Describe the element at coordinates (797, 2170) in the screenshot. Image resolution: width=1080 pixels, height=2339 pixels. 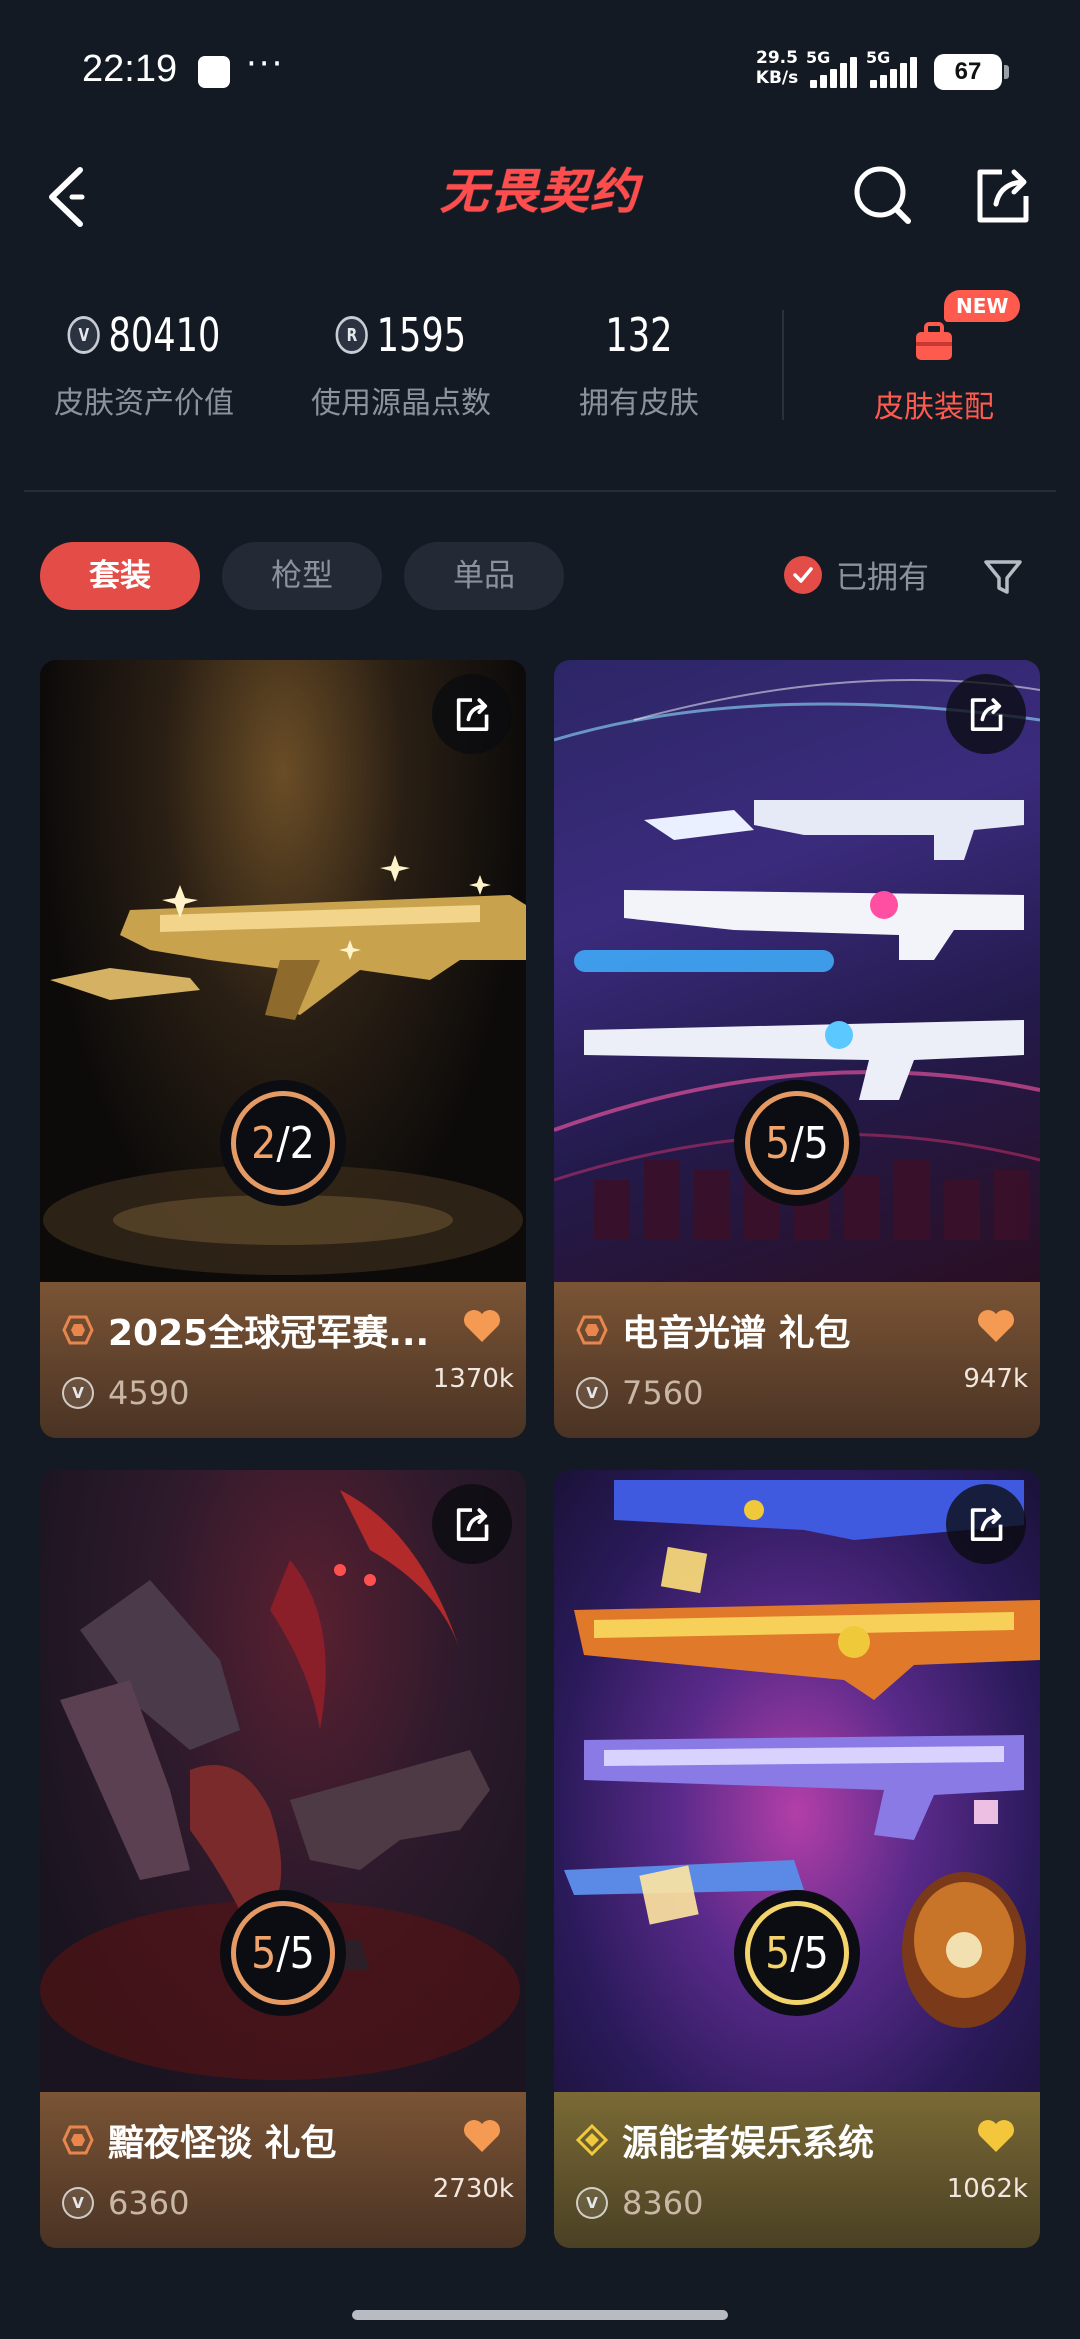
I see `card-info: 源能者娱乐系统 V 8360 1062k` at that location.